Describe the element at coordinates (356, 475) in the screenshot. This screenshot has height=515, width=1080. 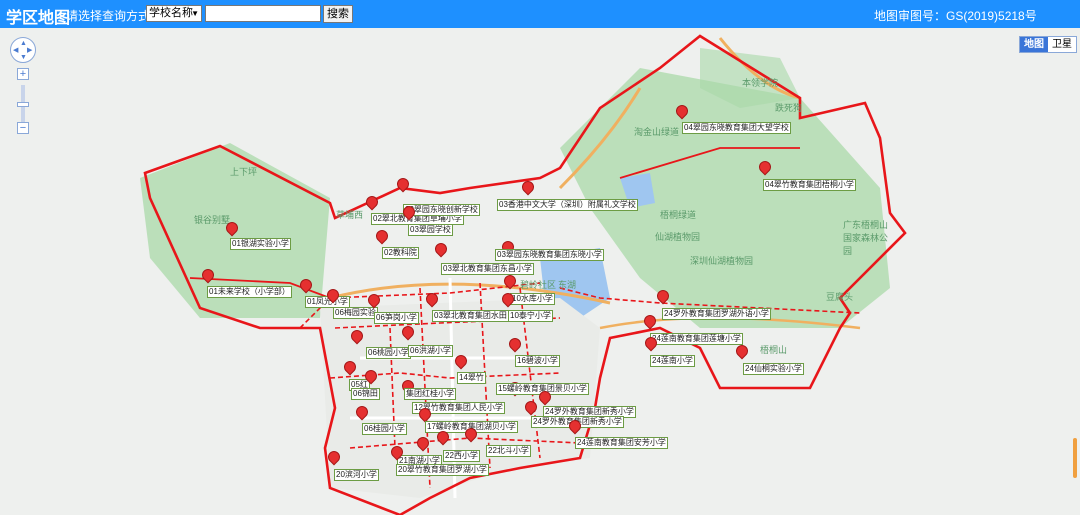
I see `school-label: 20滨河小学` at that location.